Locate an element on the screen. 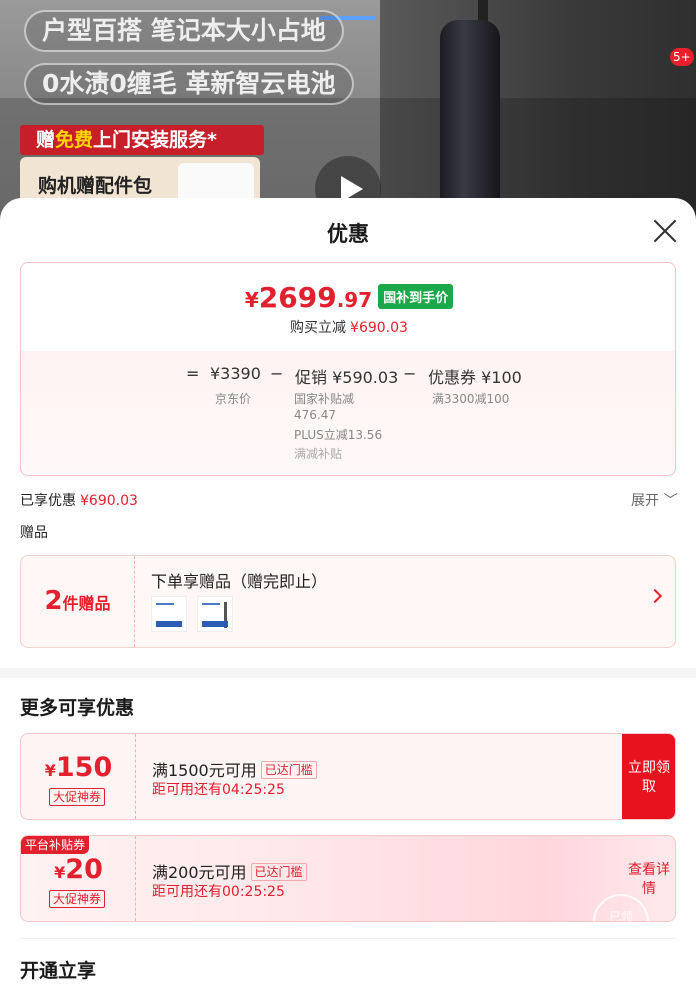  coupon-countdown: 距可用还有00:25:25 is located at coordinates (218, 892).